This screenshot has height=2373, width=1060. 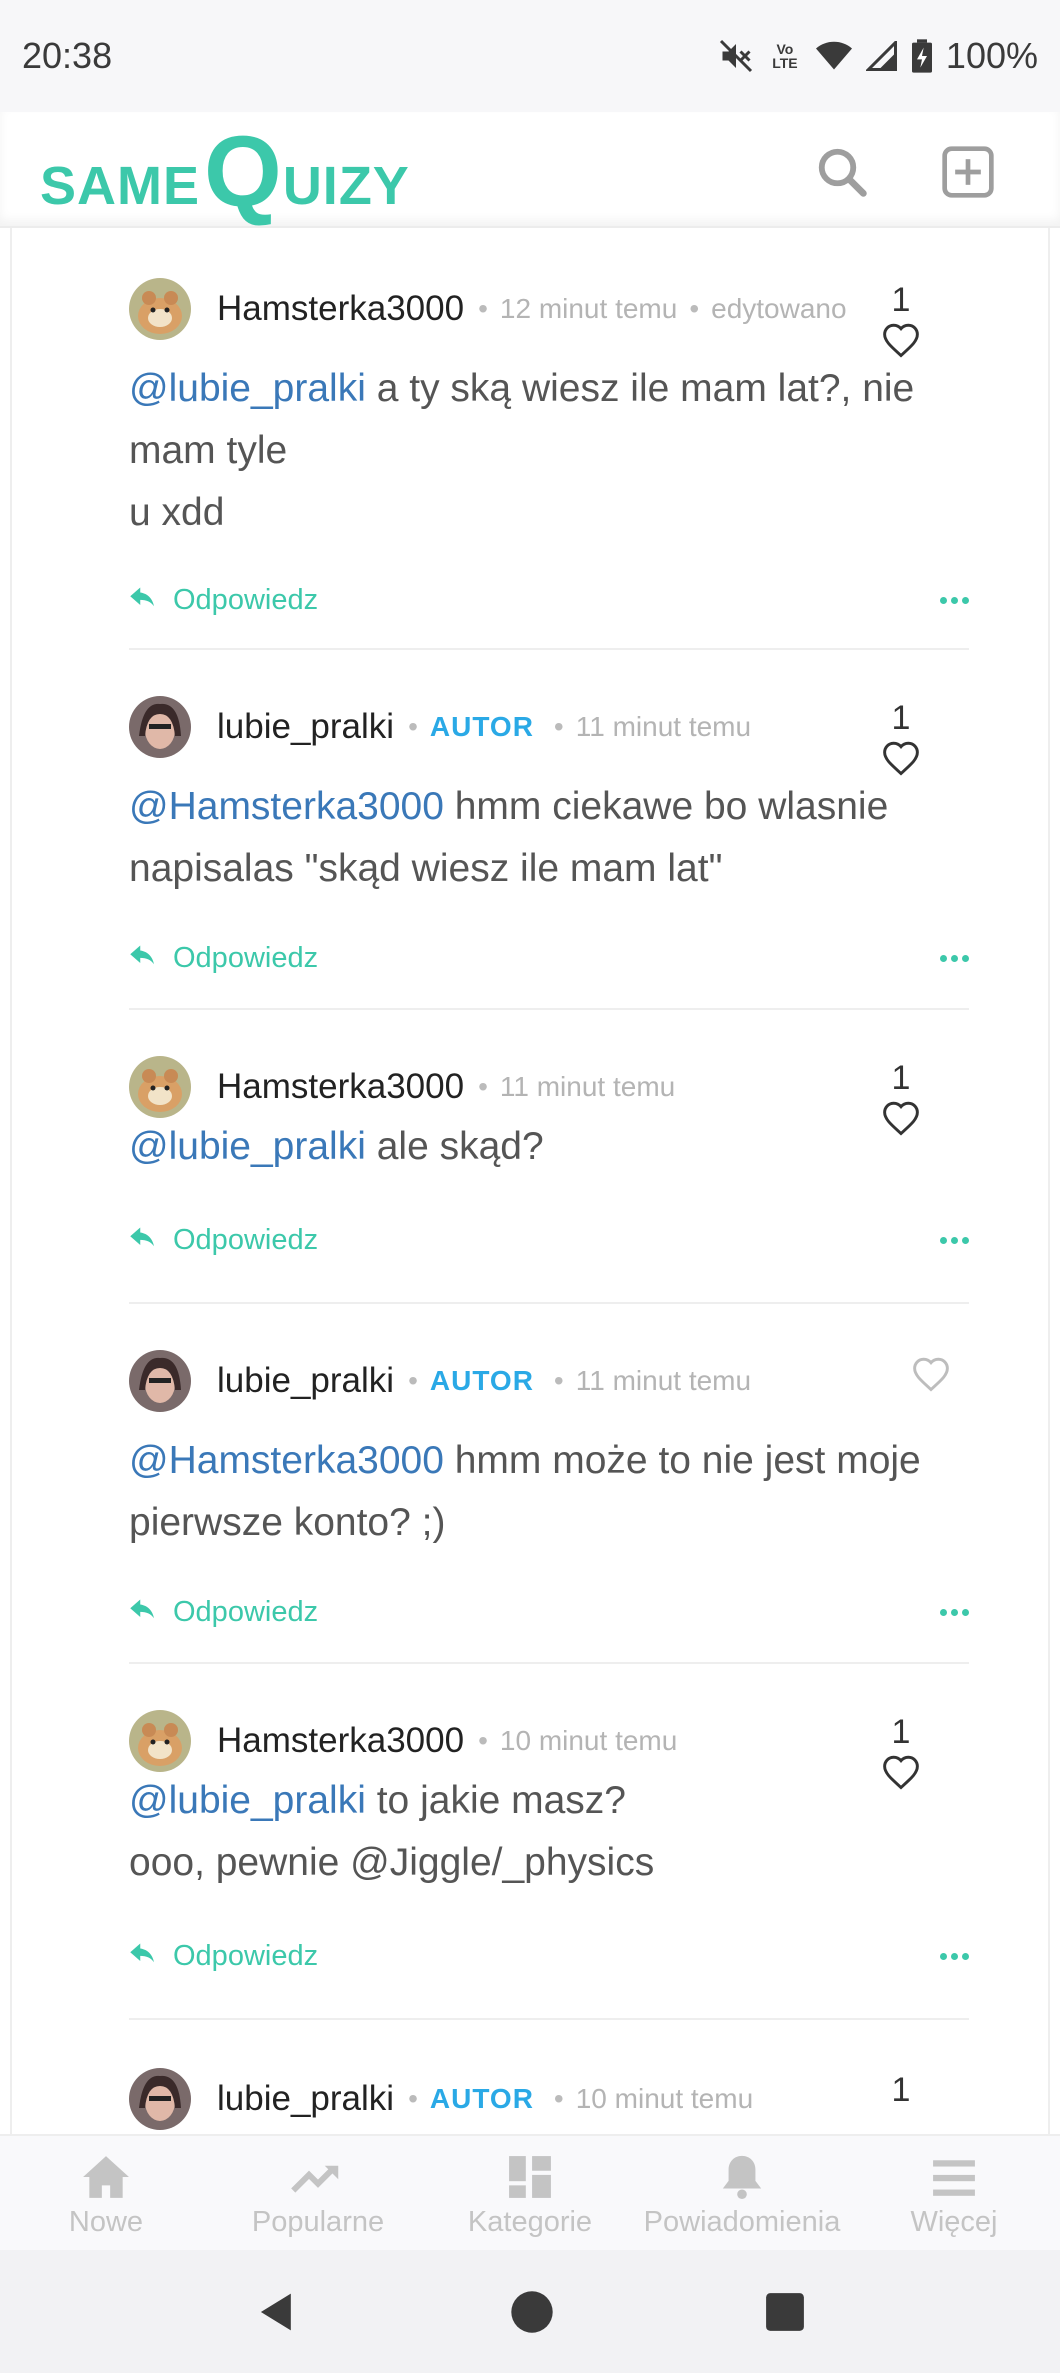 What do you see at coordinates (779, 308) in the screenshot?
I see `edited-label: edytowano` at bounding box center [779, 308].